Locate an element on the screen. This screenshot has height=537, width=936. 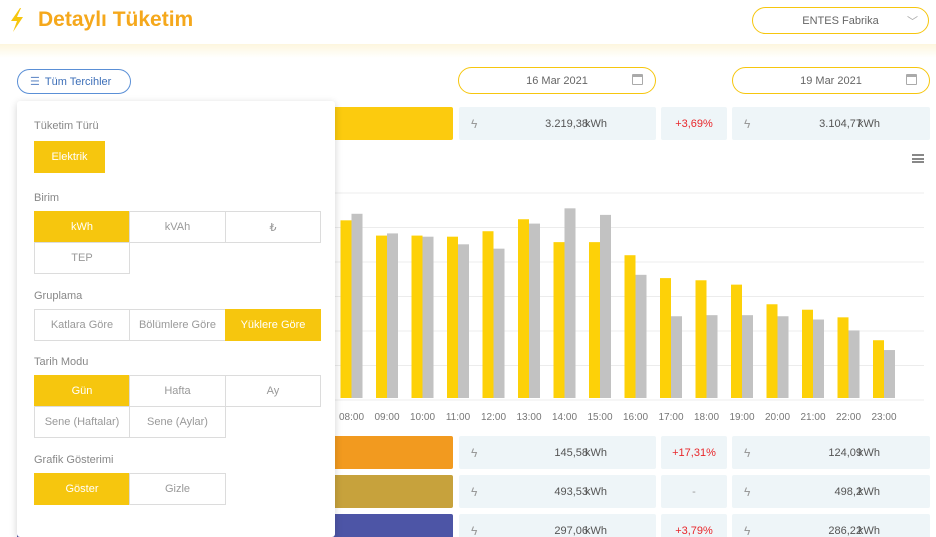
option-by-floor: Katlara Göre is located at coordinates (82, 325).